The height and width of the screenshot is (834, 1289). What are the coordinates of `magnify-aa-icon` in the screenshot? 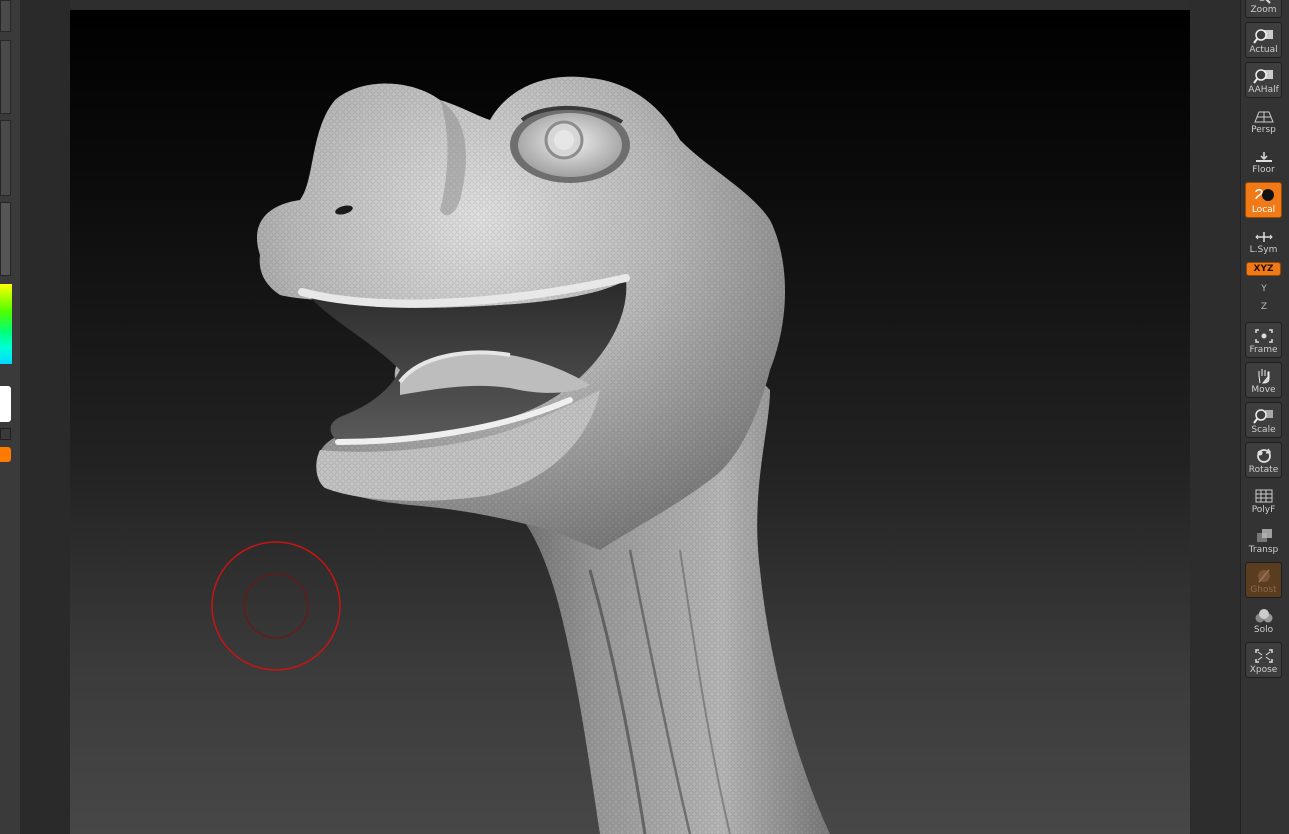 It's located at (1262, 76).